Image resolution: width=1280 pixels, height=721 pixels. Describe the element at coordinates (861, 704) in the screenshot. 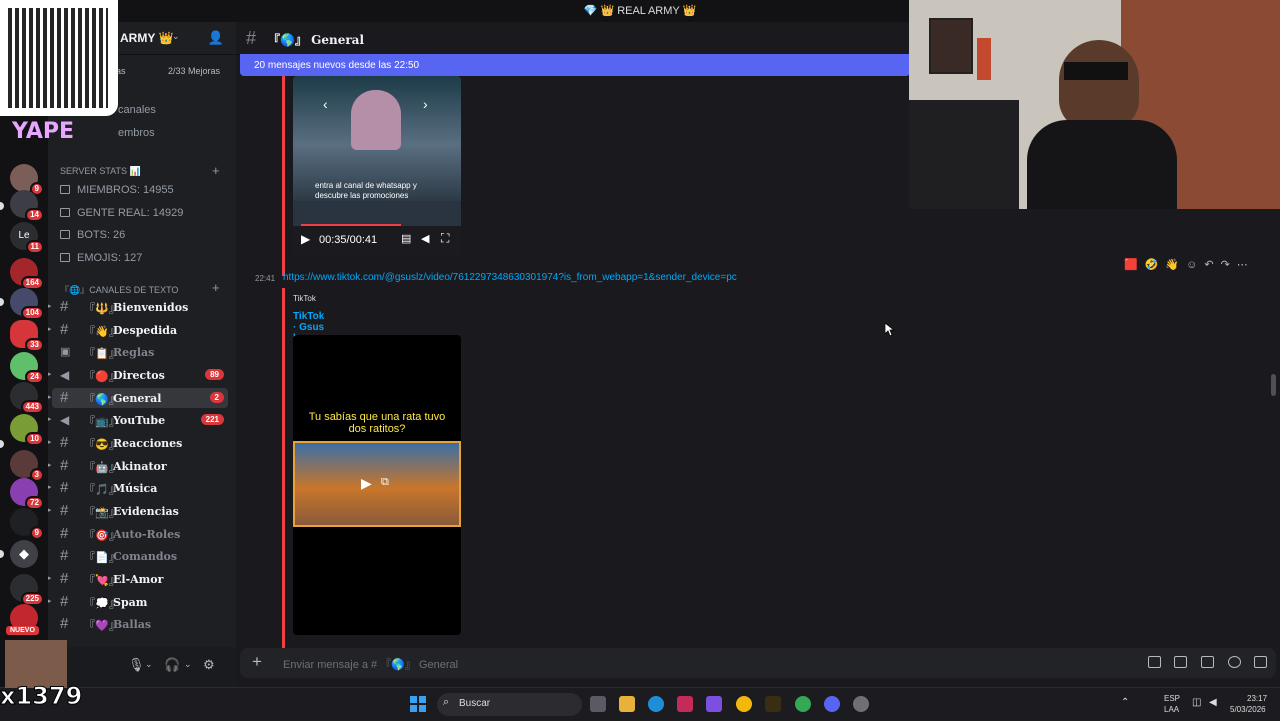

I see `steam-icon` at that location.